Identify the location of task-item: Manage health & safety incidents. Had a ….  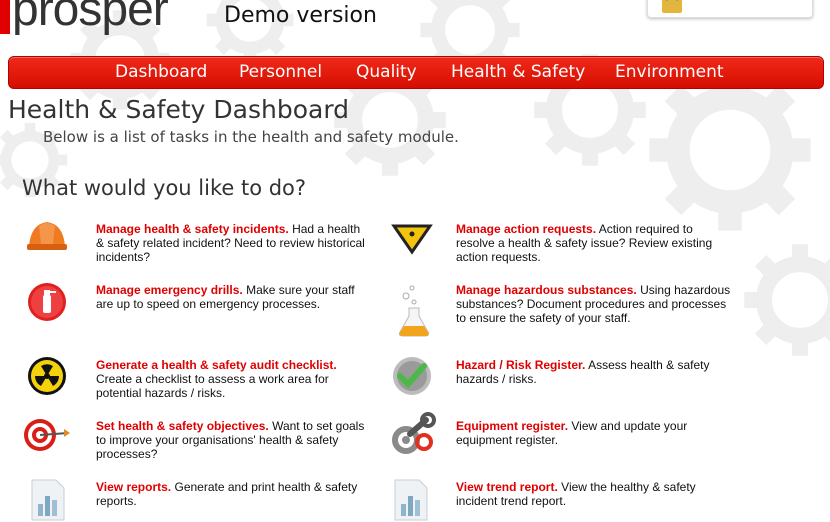
(233, 243).